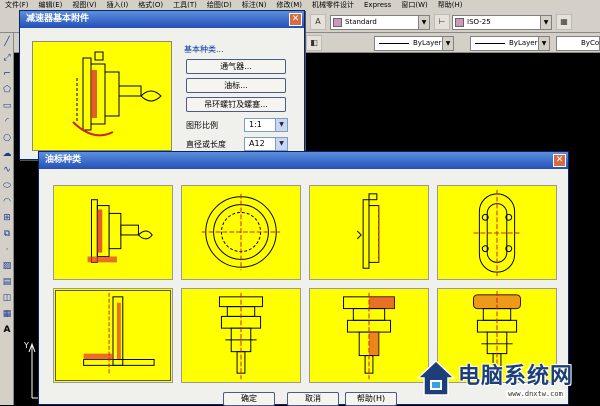 This screenshot has height=406, width=600. What do you see at coordinates (7, 266) in the screenshot?
I see `hatch-icon: ▨` at bounding box center [7, 266].